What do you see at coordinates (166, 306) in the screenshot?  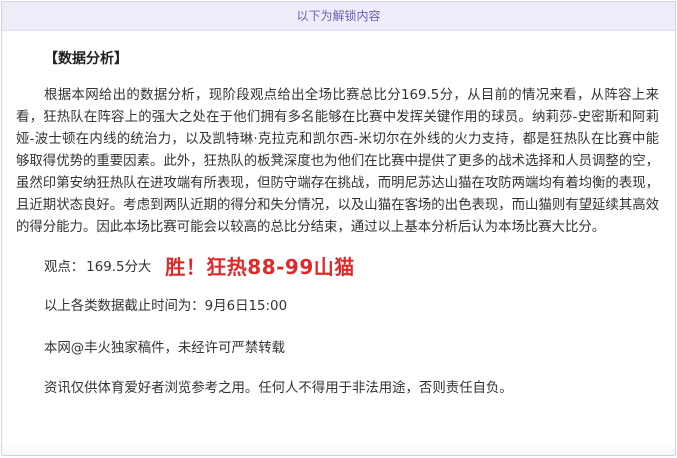 I see `data-cutoff-note: 以上各类数据截止时间为：9月6日15:00` at bounding box center [166, 306].